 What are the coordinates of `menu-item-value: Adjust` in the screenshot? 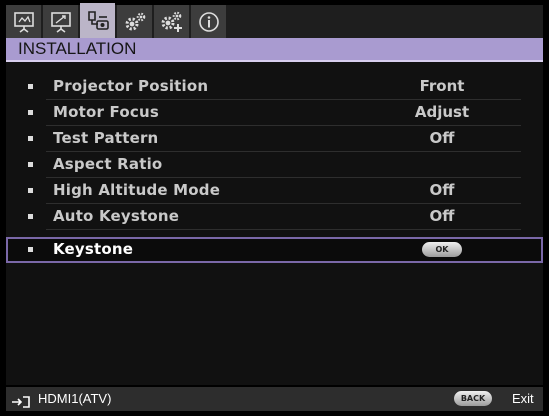 It's located at (442, 112).